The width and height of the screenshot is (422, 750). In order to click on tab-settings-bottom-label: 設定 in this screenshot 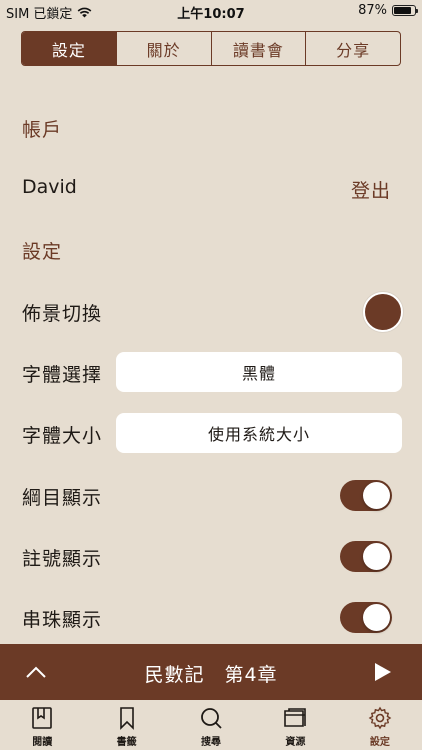, I will do `click(379, 742)`.